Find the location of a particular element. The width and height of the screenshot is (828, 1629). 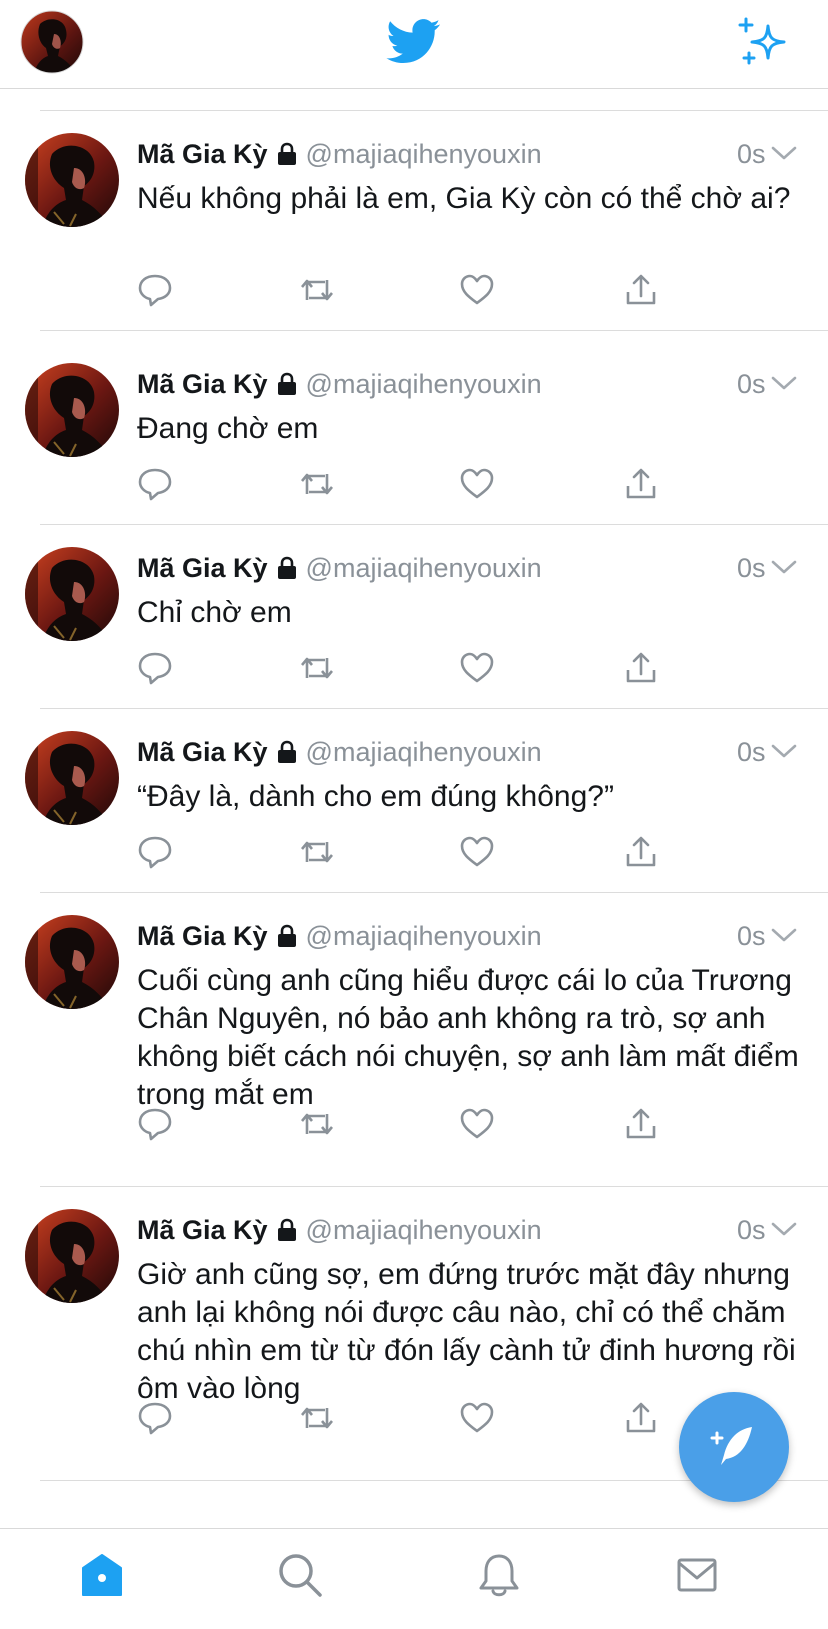

tweet-text: “Đây là, dành cho em đúng không?” is located at coordinates (375, 796).